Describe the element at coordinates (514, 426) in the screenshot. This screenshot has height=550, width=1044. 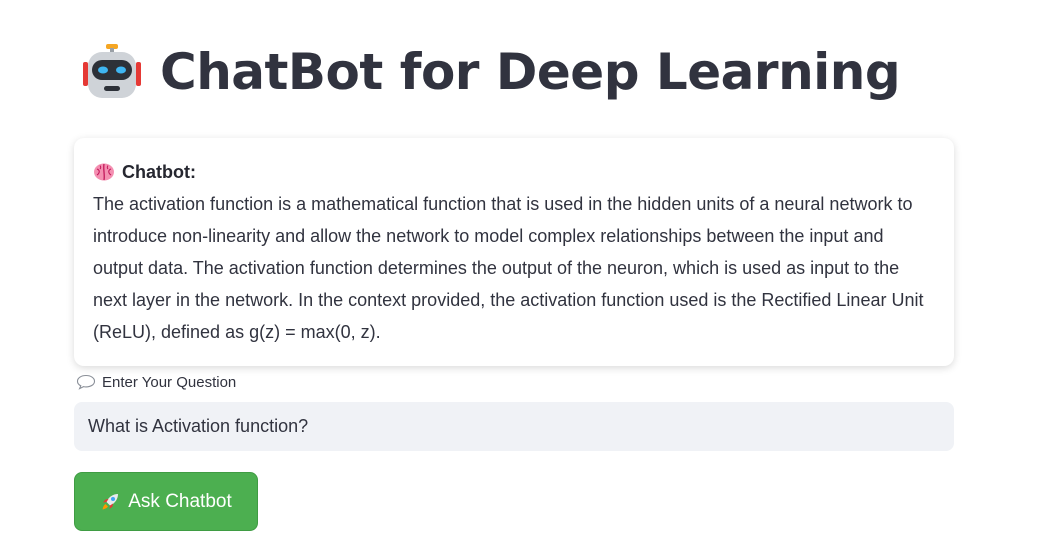
I see `question-input` at that location.